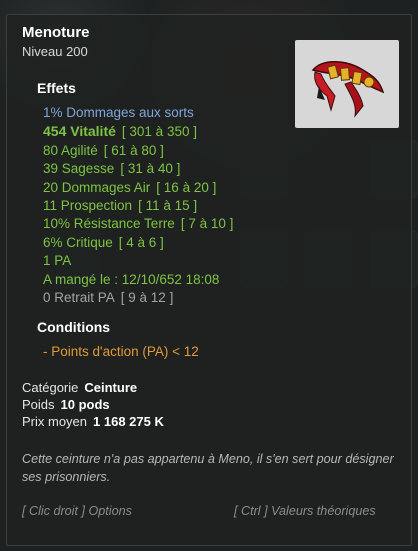  Describe the element at coordinates (66, 404) in the screenshot. I see `info-weight: Poids 10 pods` at that location.